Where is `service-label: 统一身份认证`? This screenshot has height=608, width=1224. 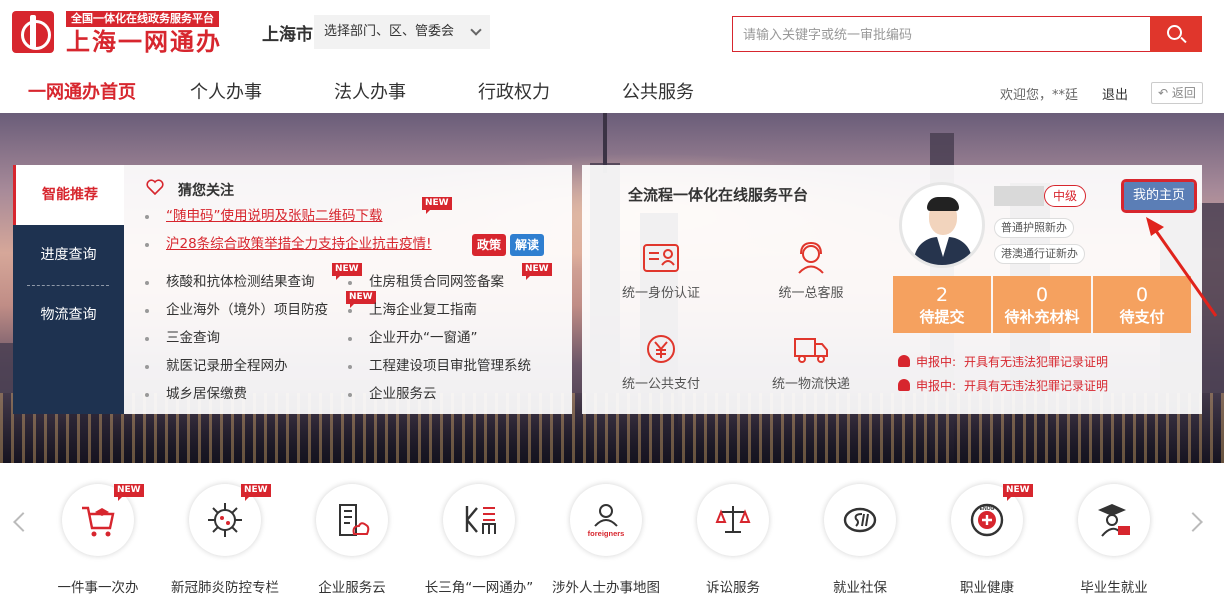
service-label: 统一身份认证 is located at coordinates (660, 293).